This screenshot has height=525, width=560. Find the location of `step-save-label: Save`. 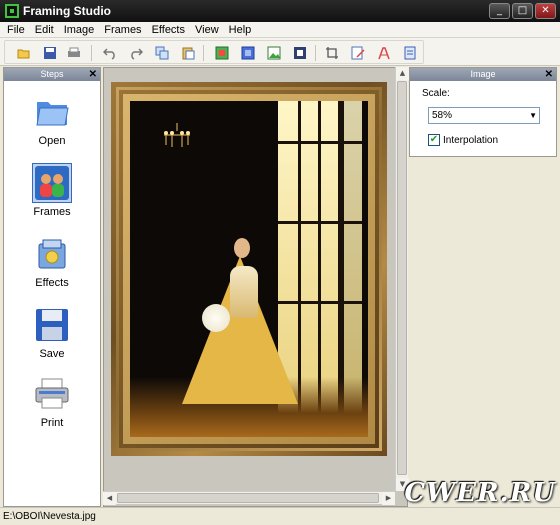

step-save-label: Save is located at coordinates (52, 354).